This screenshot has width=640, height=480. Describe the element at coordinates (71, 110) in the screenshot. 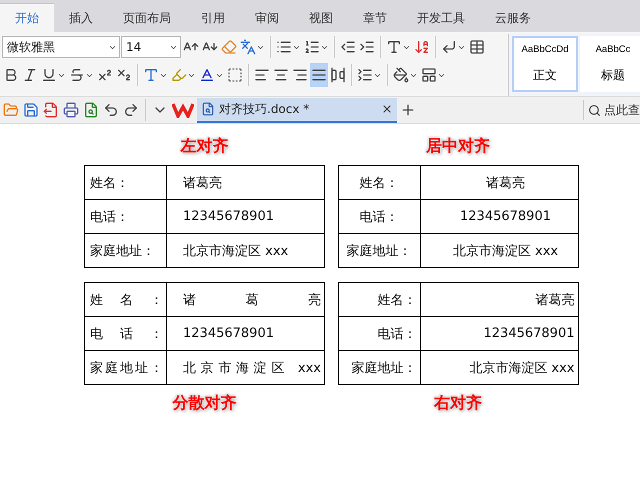

I see `printer-icon` at that location.